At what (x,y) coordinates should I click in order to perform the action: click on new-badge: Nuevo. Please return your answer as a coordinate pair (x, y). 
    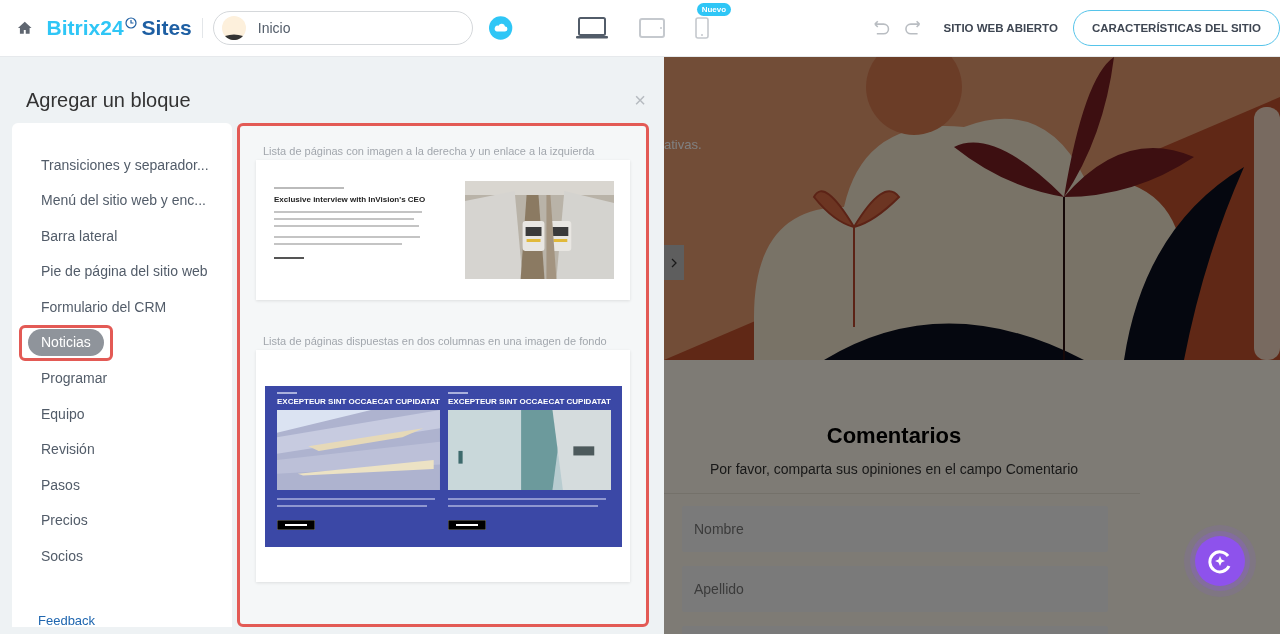
    Looking at the image, I should click on (714, 9).